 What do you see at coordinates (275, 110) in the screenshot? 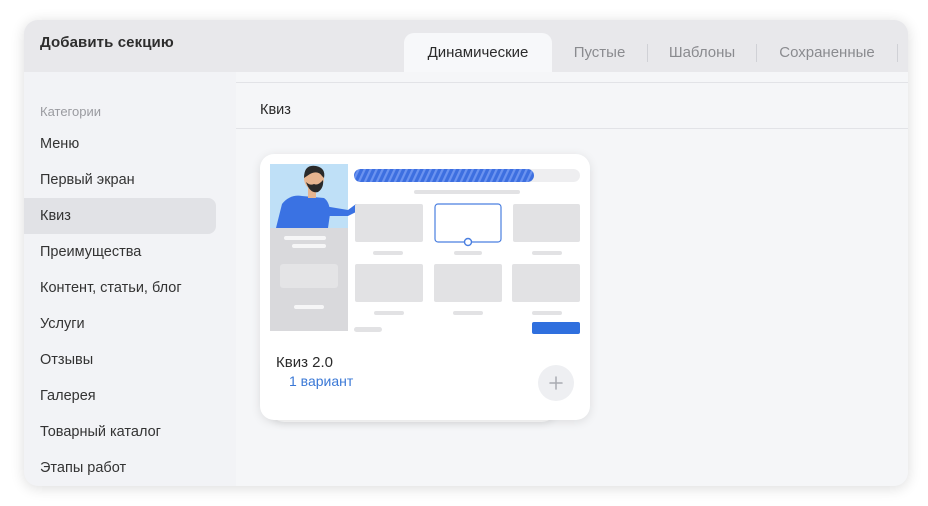
I see `section-heading: Квиз` at bounding box center [275, 110].